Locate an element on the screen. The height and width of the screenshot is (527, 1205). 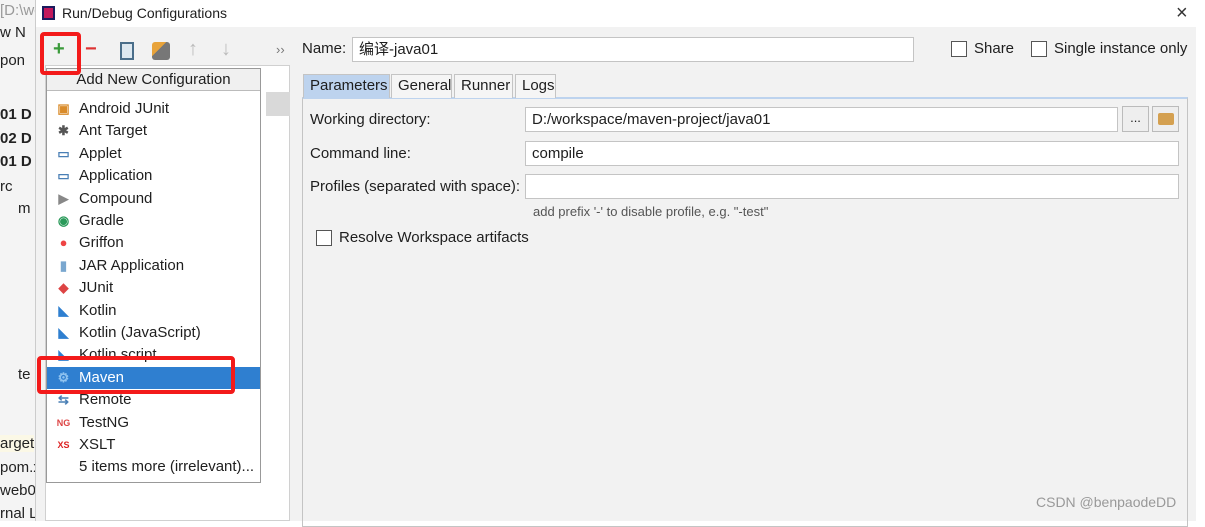
command-line-input: compile is located at coordinates (852, 153).